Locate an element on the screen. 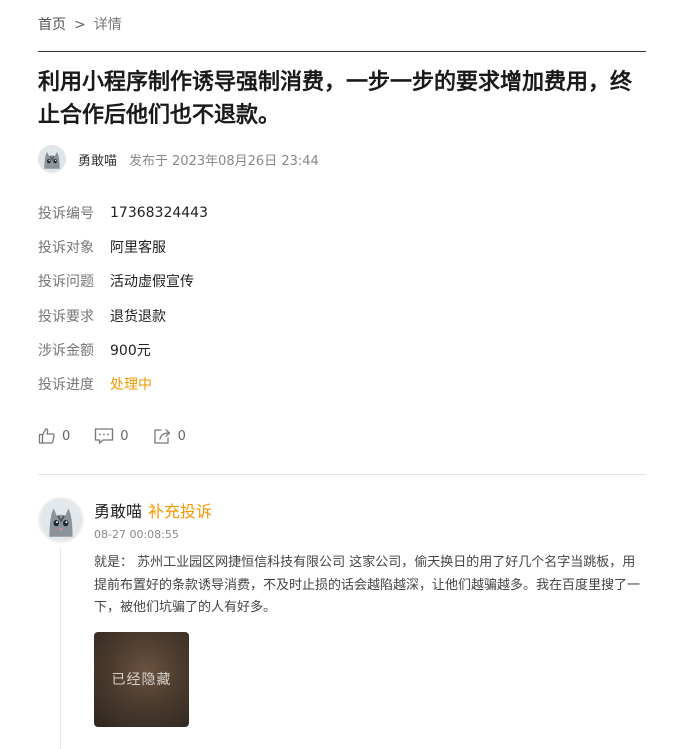 This screenshot has height=749, width=676. like-count: 0 is located at coordinates (66, 436).